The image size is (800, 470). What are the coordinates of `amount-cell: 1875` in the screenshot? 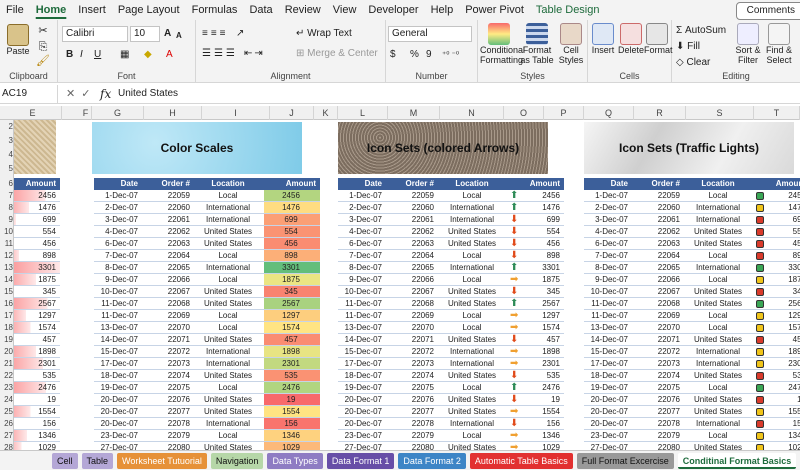 It's located at (37, 279).